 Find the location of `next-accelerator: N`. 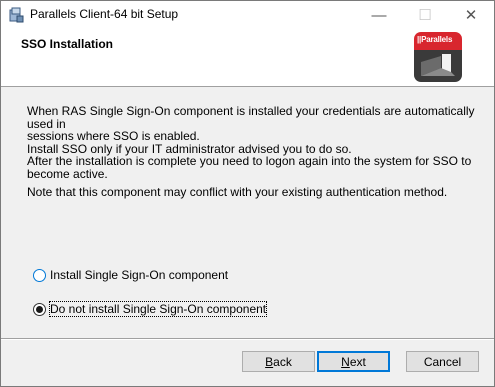

next-accelerator: N is located at coordinates (345, 361).